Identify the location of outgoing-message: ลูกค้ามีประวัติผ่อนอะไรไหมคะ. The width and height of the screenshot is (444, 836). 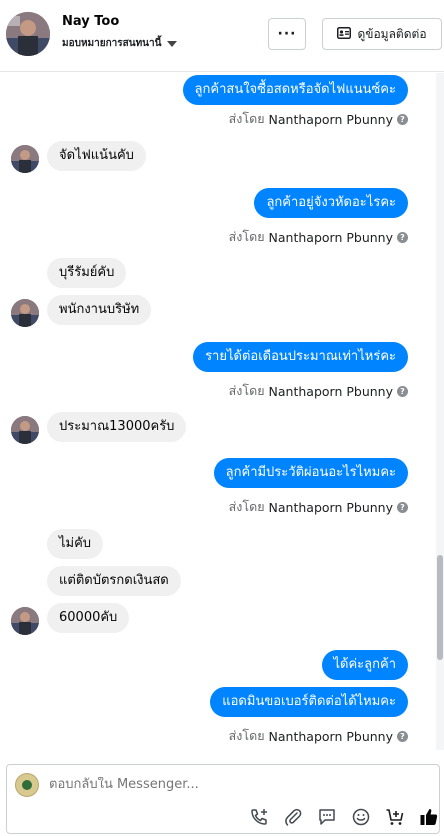
(310, 473).